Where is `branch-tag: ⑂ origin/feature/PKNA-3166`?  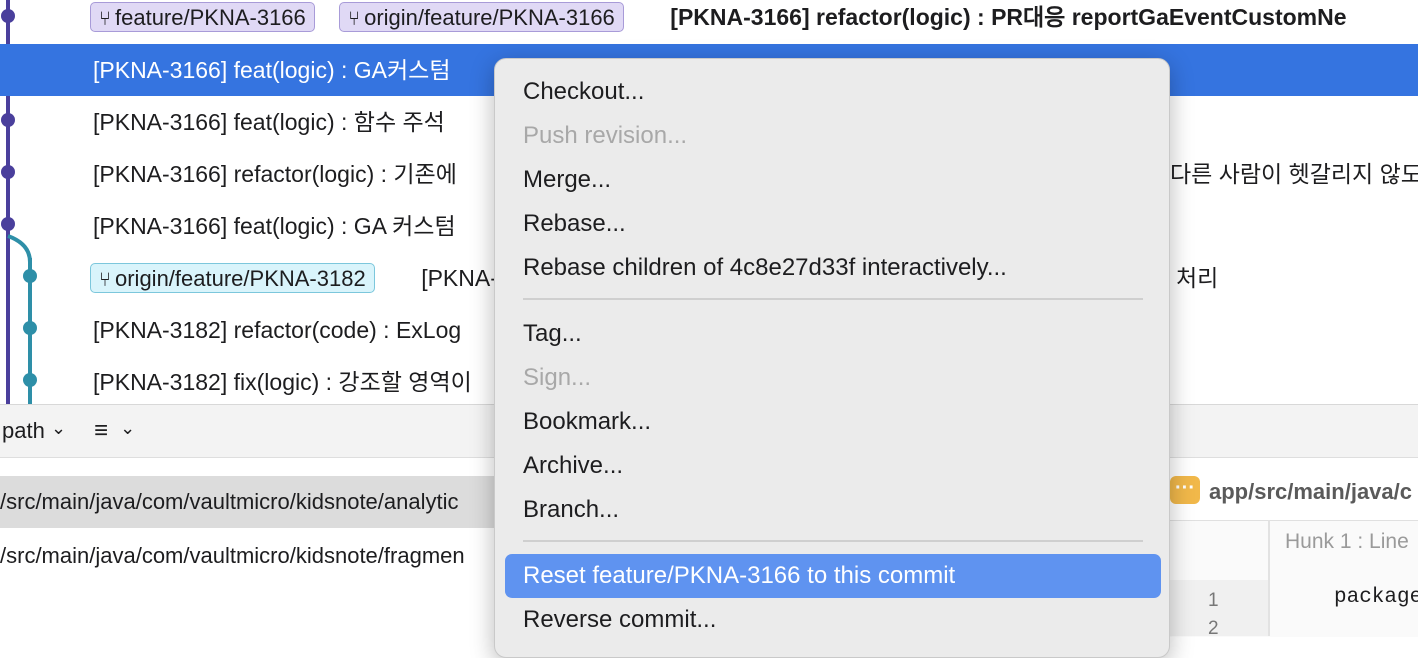 branch-tag: ⑂ origin/feature/PKNA-3166 is located at coordinates (481, 17).